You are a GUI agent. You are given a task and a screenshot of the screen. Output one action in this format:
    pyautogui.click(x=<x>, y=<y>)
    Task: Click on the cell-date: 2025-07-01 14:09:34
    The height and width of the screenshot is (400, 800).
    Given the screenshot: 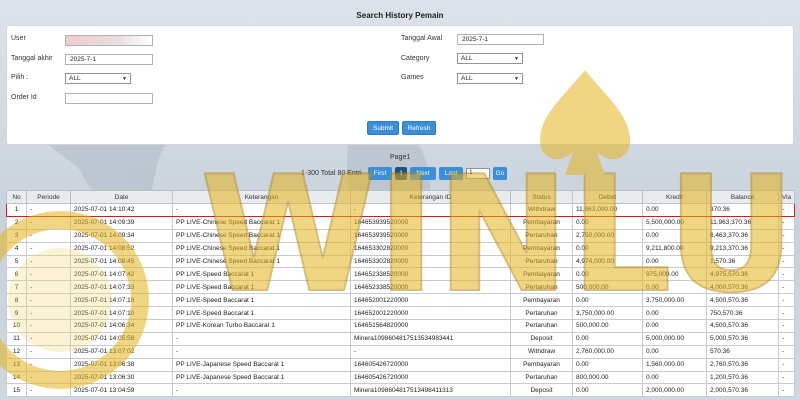 What is the action you would take?
    pyautogui.click(x=121, y=235)
    